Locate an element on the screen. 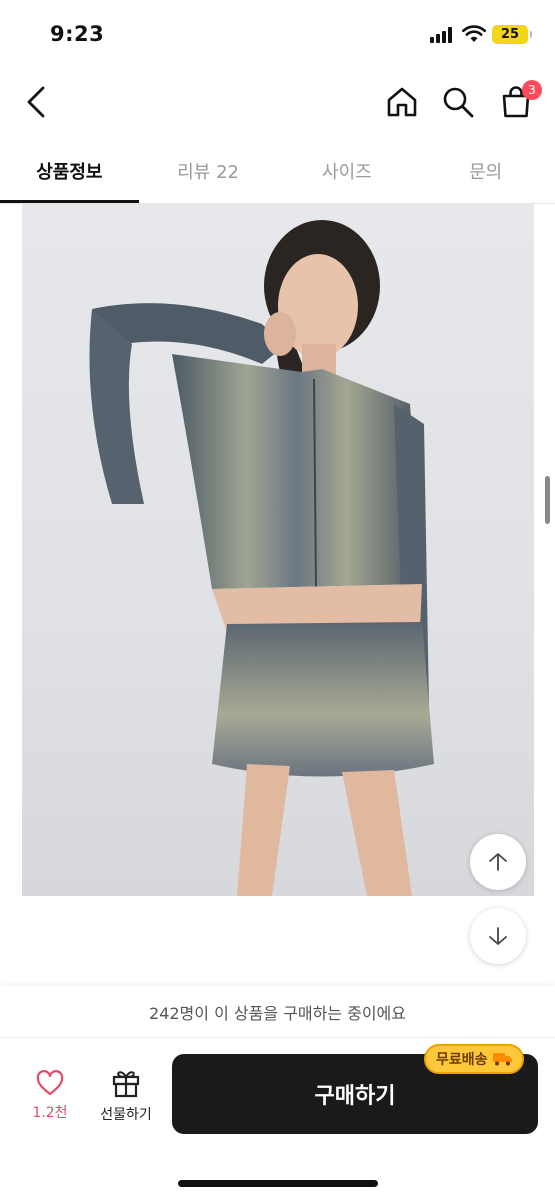 This screenshot has height=1200, width=555. heart-icon is located at coordinates (50, 1083).